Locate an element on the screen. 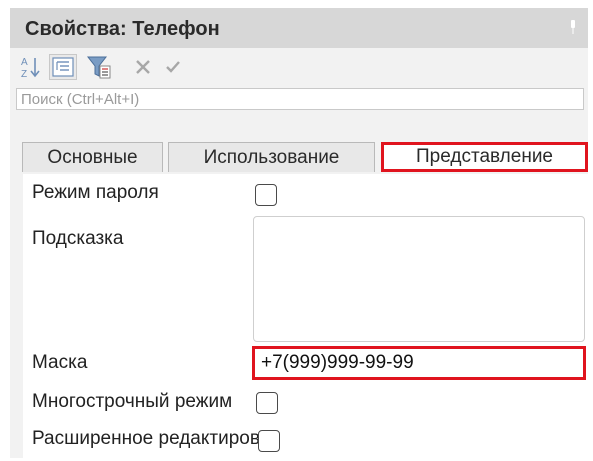  svg-text: Z is located at coordinates (24, 74).